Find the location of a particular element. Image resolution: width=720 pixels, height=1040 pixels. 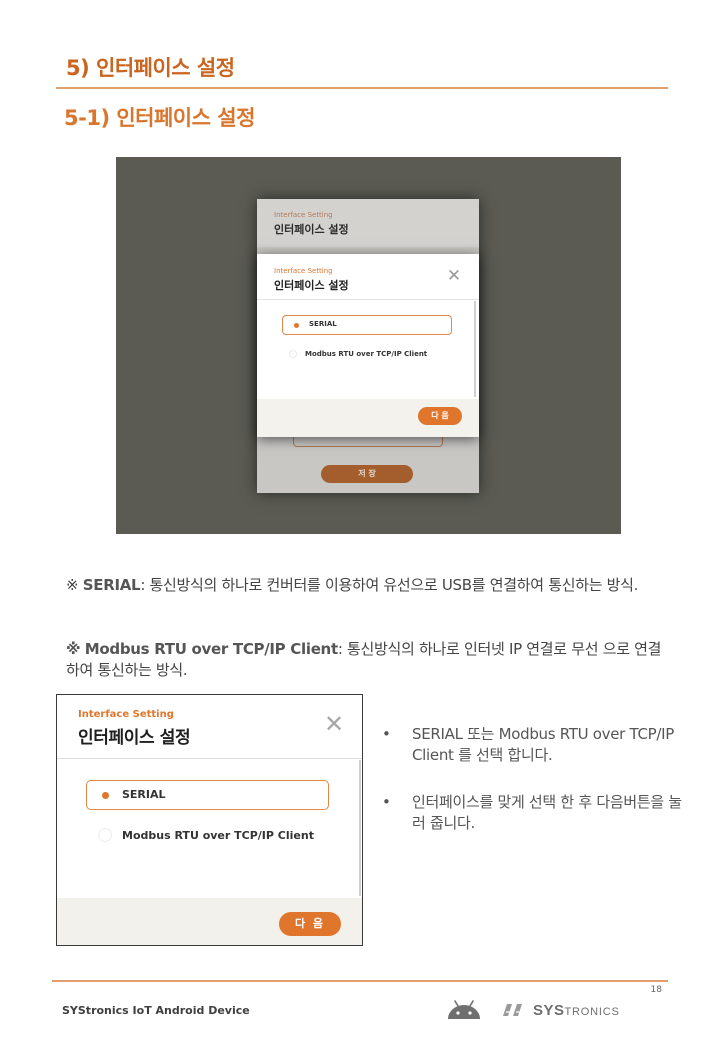

logo-mark-icon is located at coordinates (512, 1010).